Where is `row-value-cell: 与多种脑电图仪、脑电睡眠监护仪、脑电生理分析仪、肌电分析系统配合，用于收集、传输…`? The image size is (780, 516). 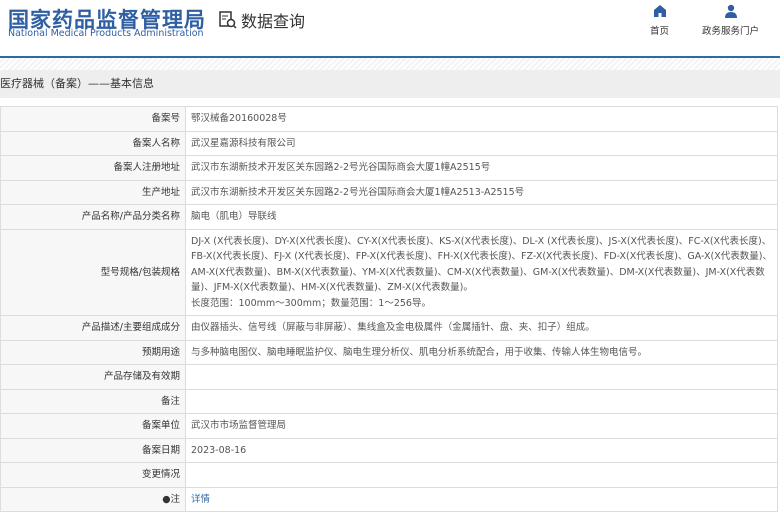 row-value-cell: 与多种脑电图仪、脑电睡眠监护仪、脑电生理分析仪、肌电分析系统配合，用于收集、传输… is located at coordinates (481, 352).